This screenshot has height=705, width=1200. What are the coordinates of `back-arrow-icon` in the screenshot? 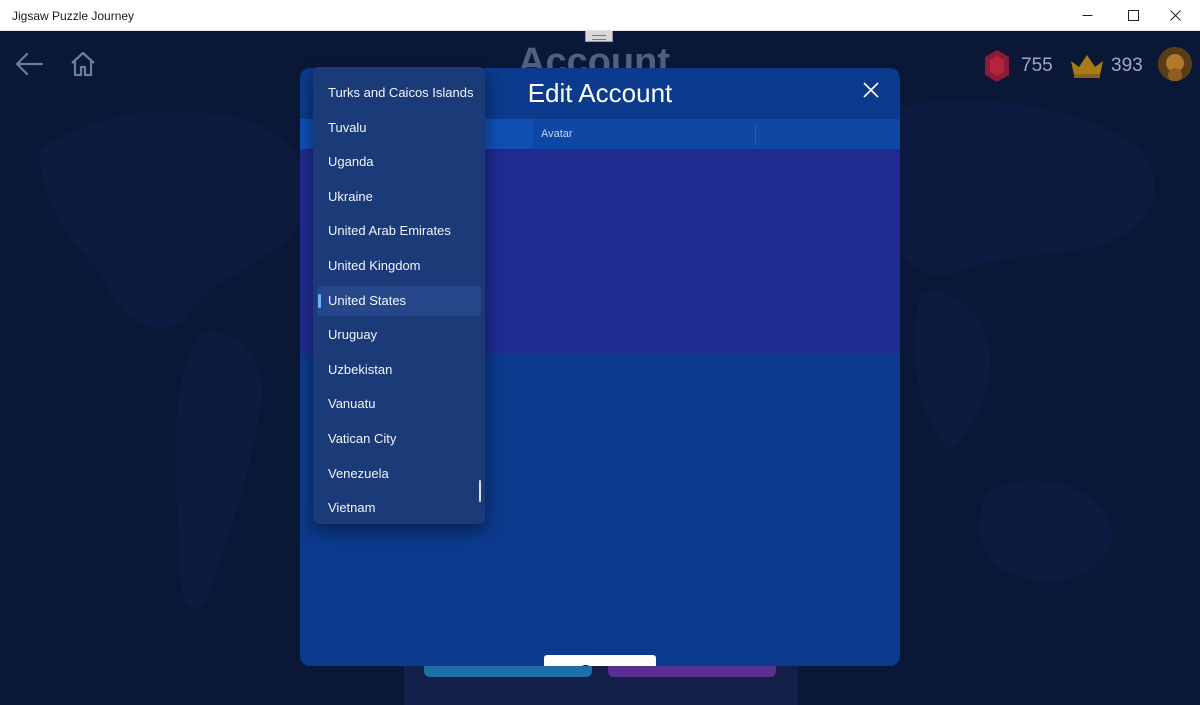 It's located at (29, 64).